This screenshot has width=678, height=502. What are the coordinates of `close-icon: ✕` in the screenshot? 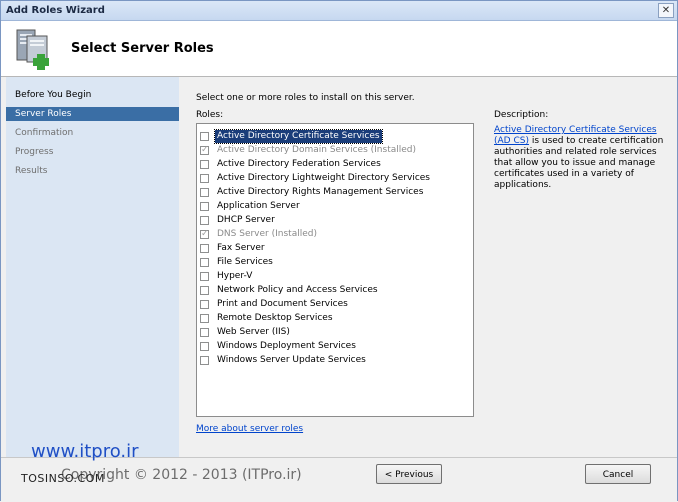 It's located at (666, 10).